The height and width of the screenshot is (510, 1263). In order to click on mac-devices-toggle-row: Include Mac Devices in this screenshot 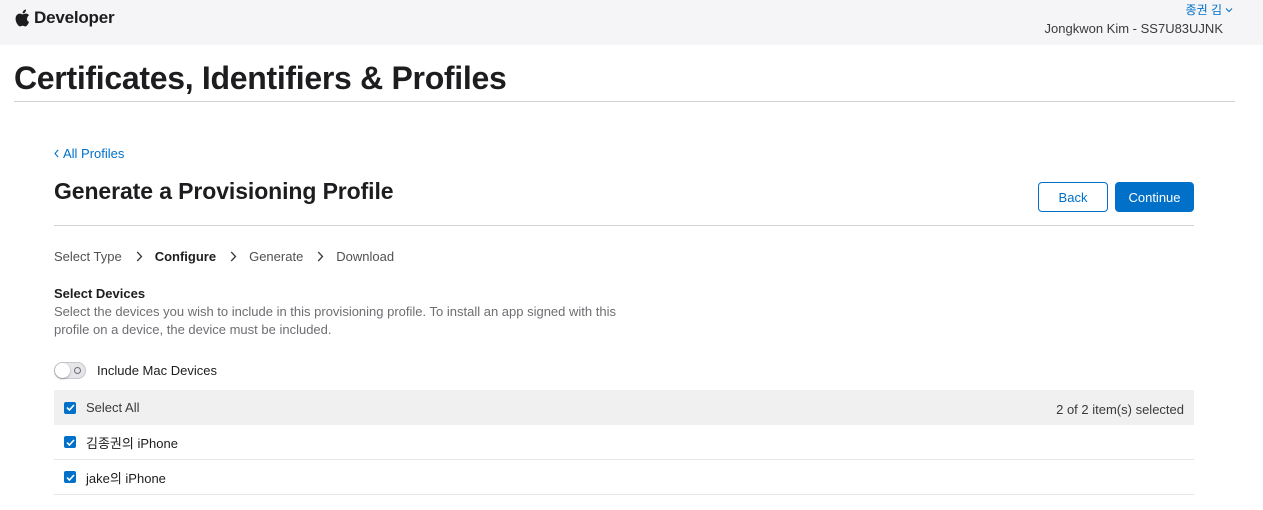, I will do `click(135, 370)`.